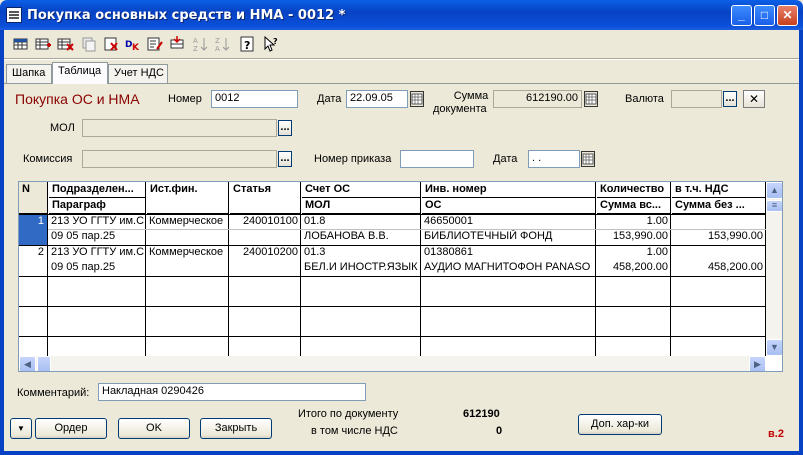  Describe the element at coordinates (97, 268) in the screenshot. I see `row-2-paragraph: 09 05 пар.25` at that location.